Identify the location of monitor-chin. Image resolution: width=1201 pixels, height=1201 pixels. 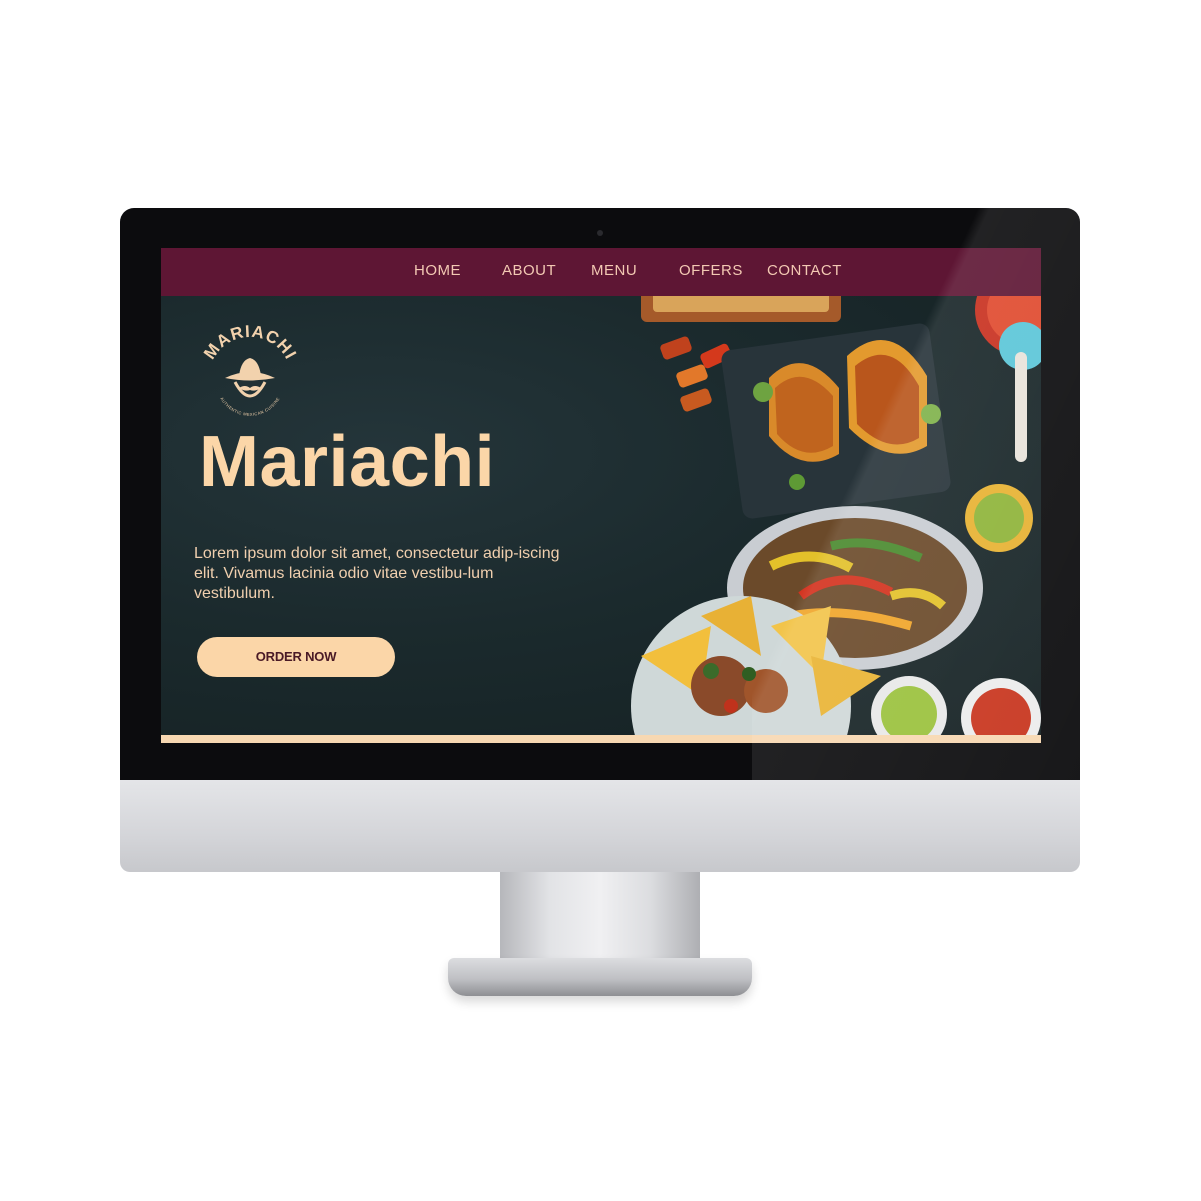
(600, 826).